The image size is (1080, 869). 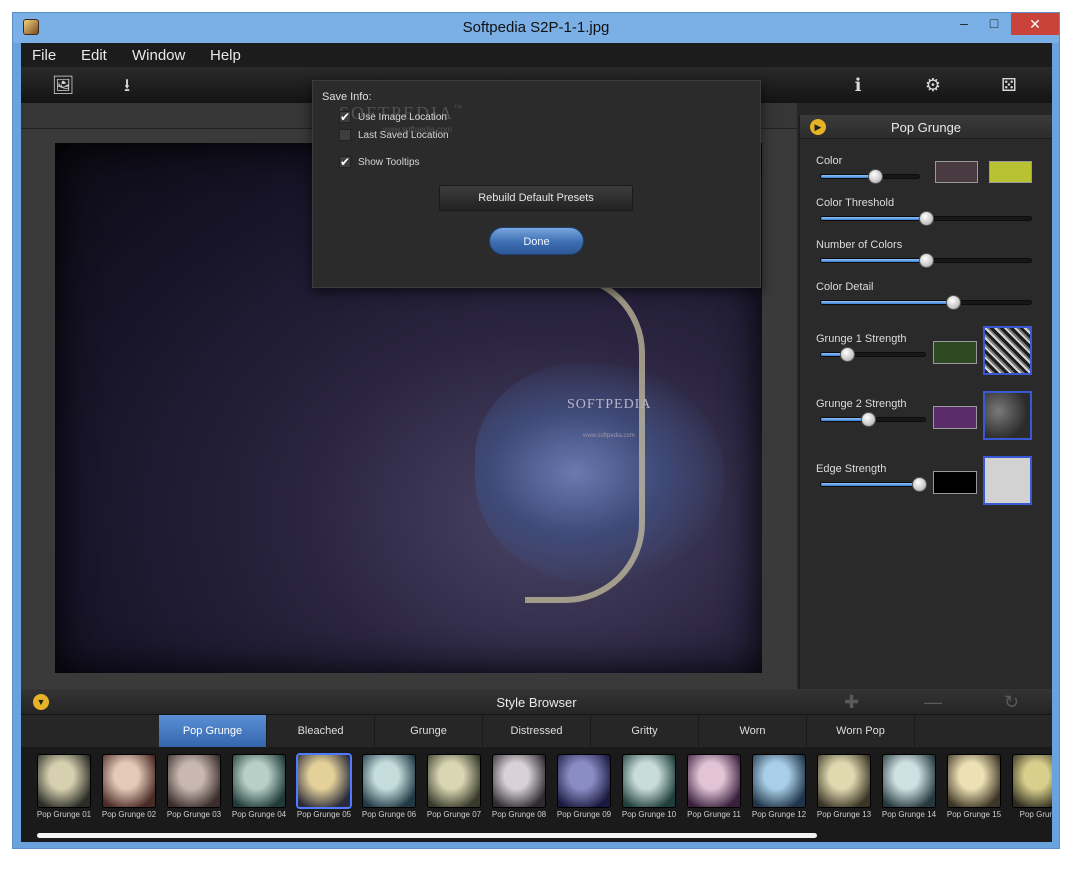 I want to click on settings-icon: ⚙, so click(x=933, y=85).